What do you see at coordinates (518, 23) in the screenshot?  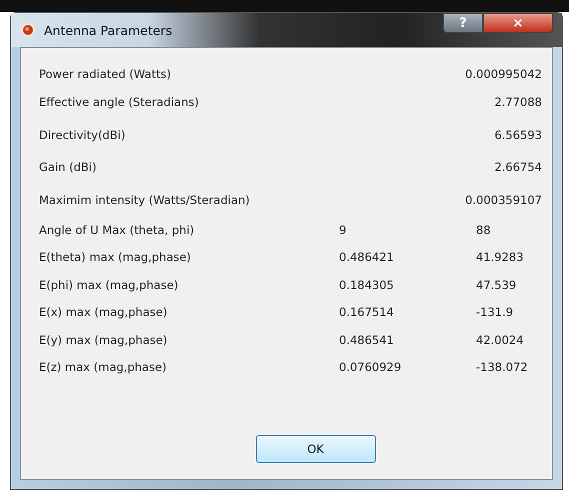 I see `close-button: ×` at bounding box center [518, 23].